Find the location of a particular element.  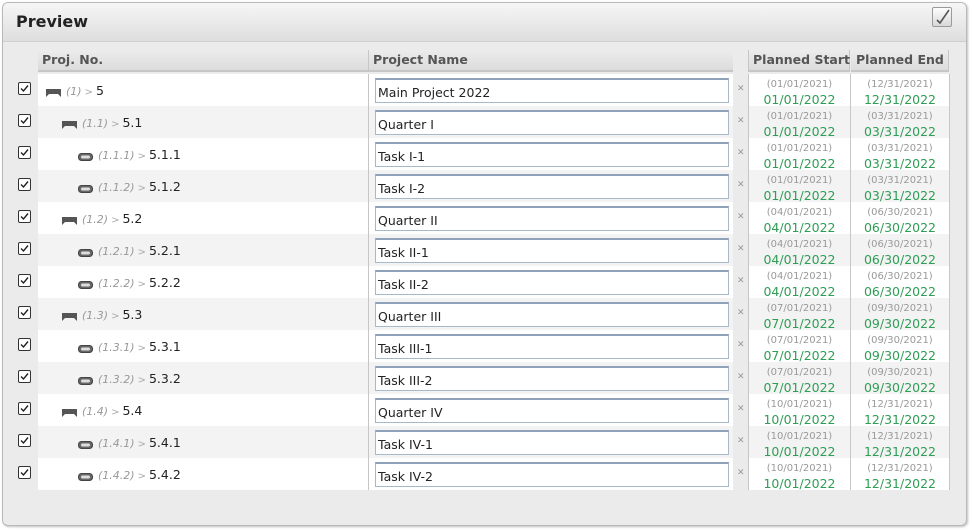

previous-end-date: (12/31/2021) is located at coordinates (900, 404).